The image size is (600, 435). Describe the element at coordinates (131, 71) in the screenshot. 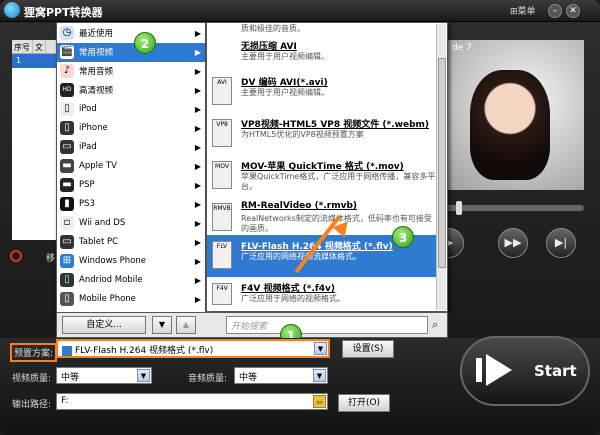

I see `menu-item-common-audio: ♪ 常用音频 ▶` at that location.